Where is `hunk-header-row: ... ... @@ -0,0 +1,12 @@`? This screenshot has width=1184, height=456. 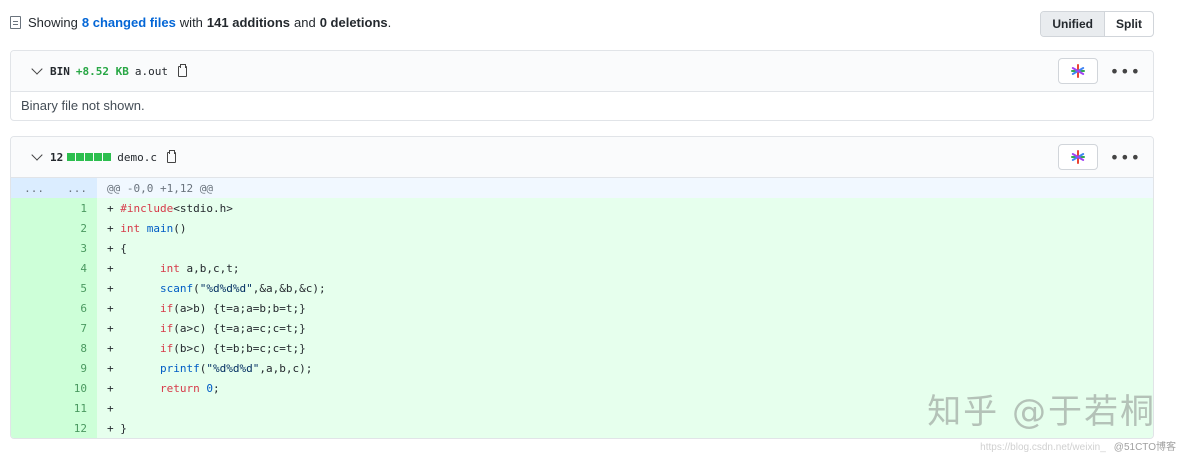
hunk-header-row: ... ... @@ -0,0 +1,12 @@ is located at coordinates (582, 188).